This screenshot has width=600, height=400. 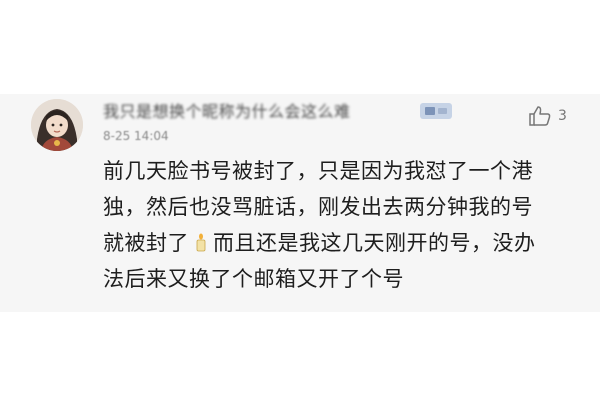 What do you see at coordinates (318, 171) in the screenshot?
I see `comment-line: 前几天脸书号被封了，只是因为我怼了一个港` at bounding box center [318, 171].